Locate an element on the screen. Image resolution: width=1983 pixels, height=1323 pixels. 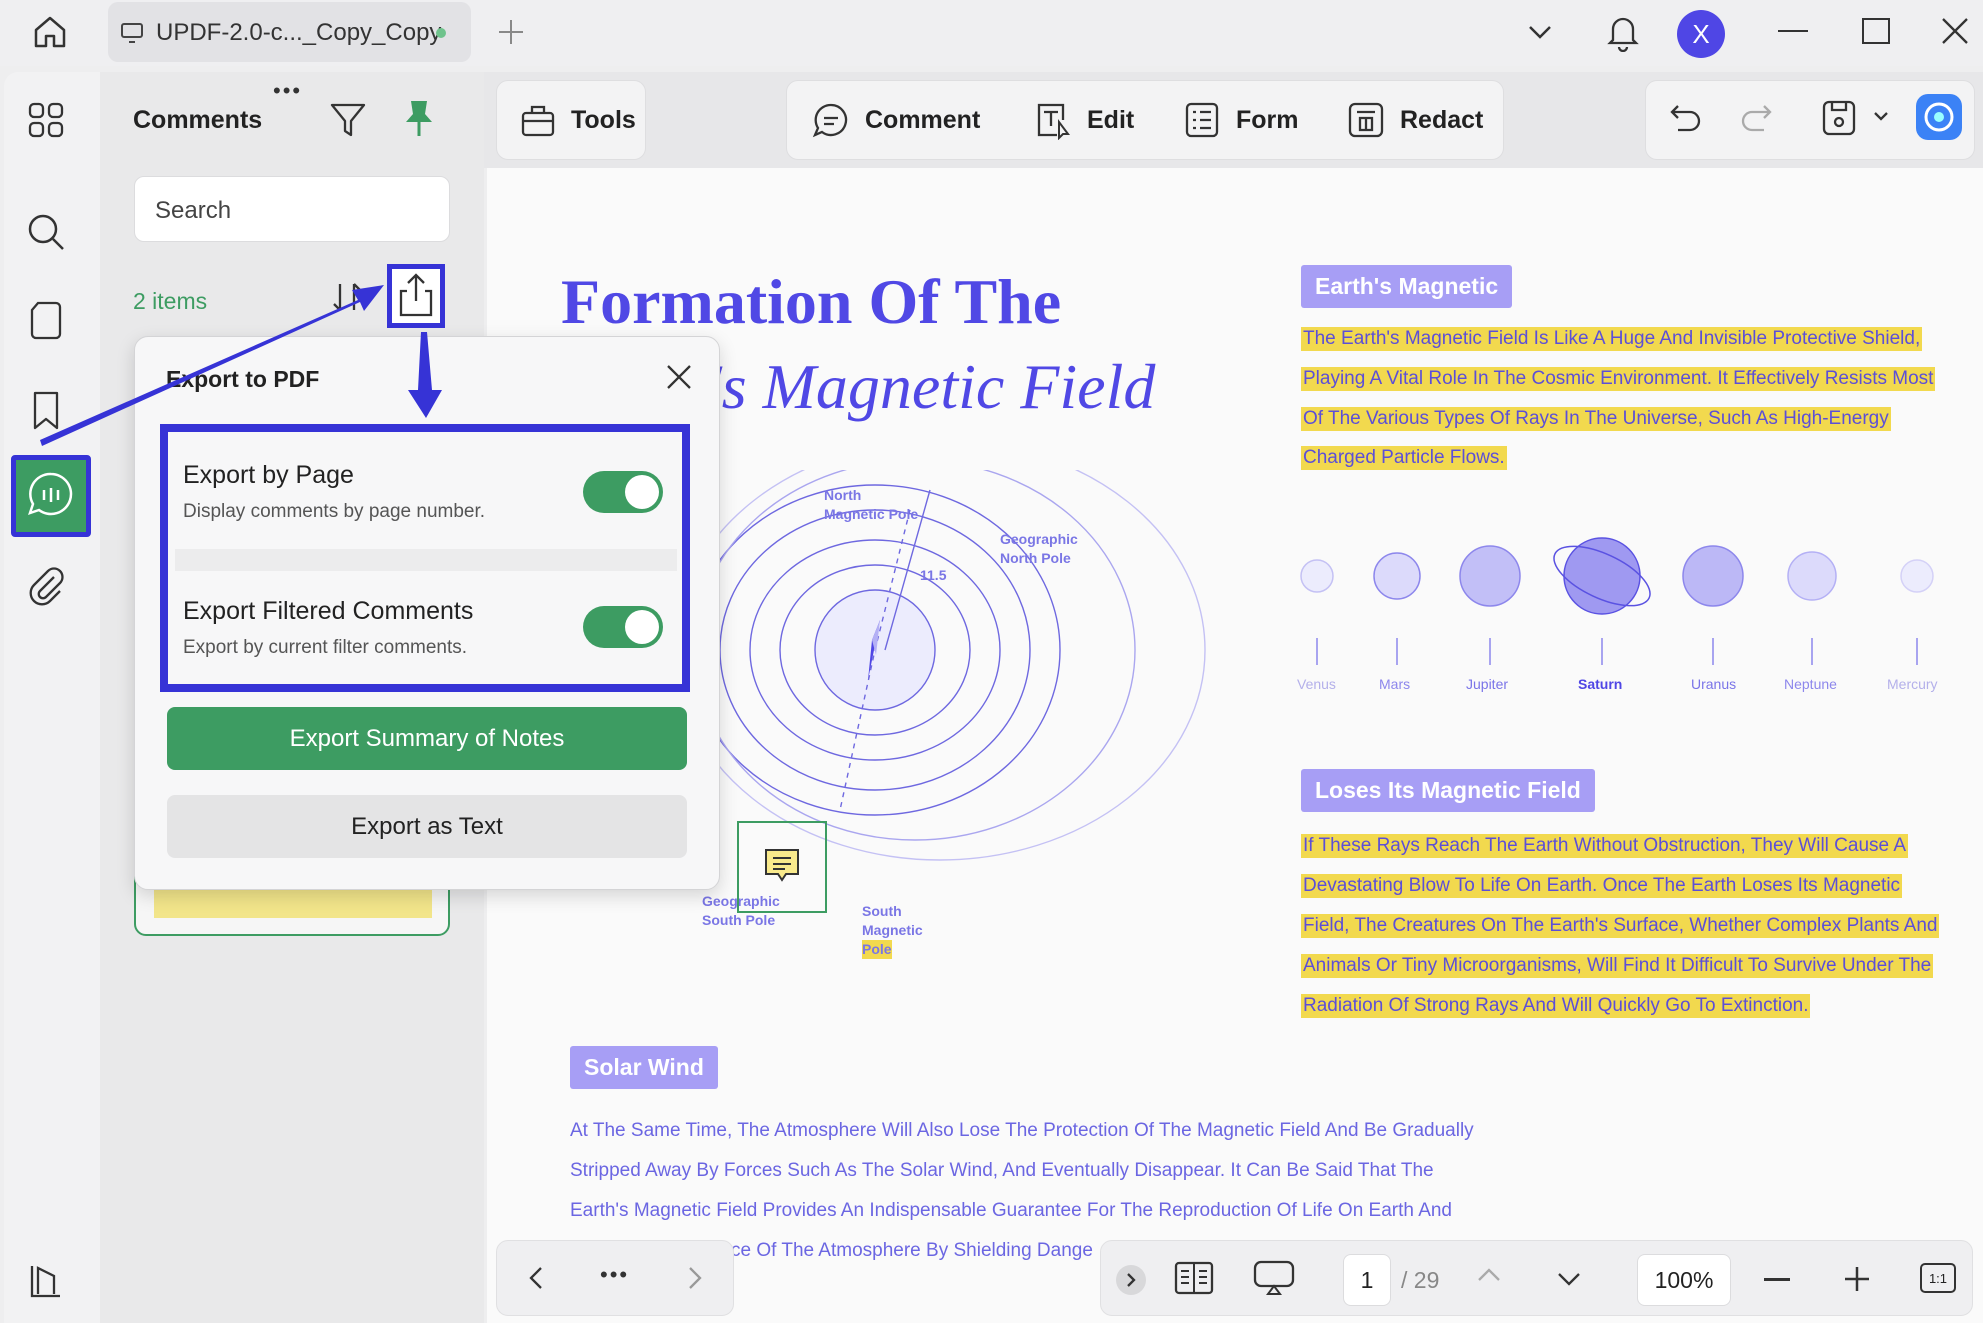
search-input: Search is located at coordinates (292, 209).